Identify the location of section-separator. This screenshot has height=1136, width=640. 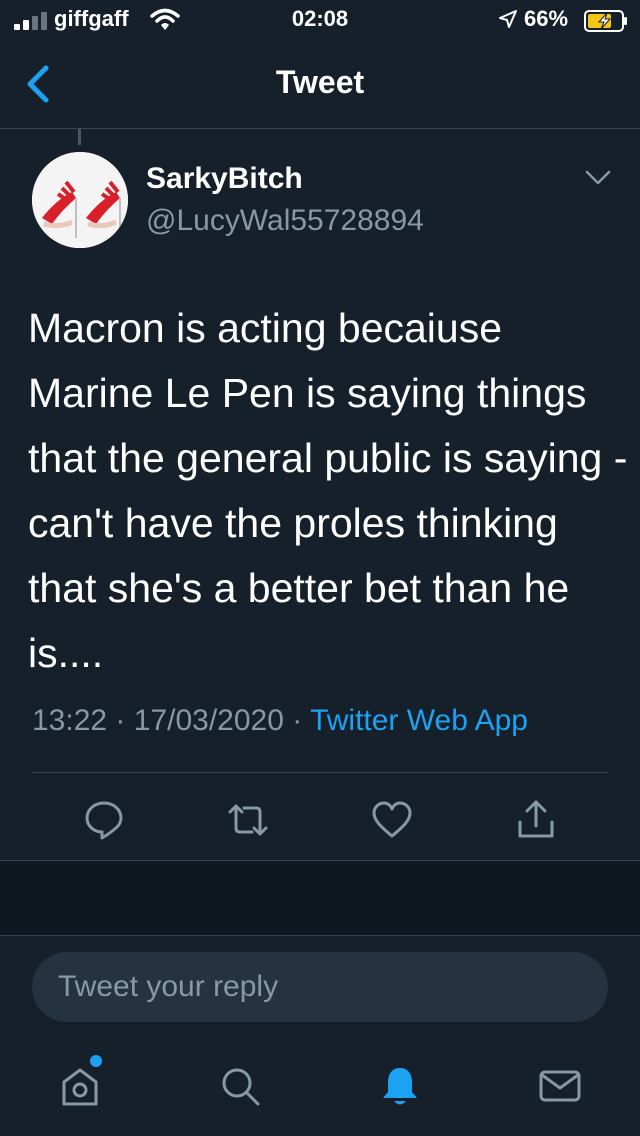
(320, 898).